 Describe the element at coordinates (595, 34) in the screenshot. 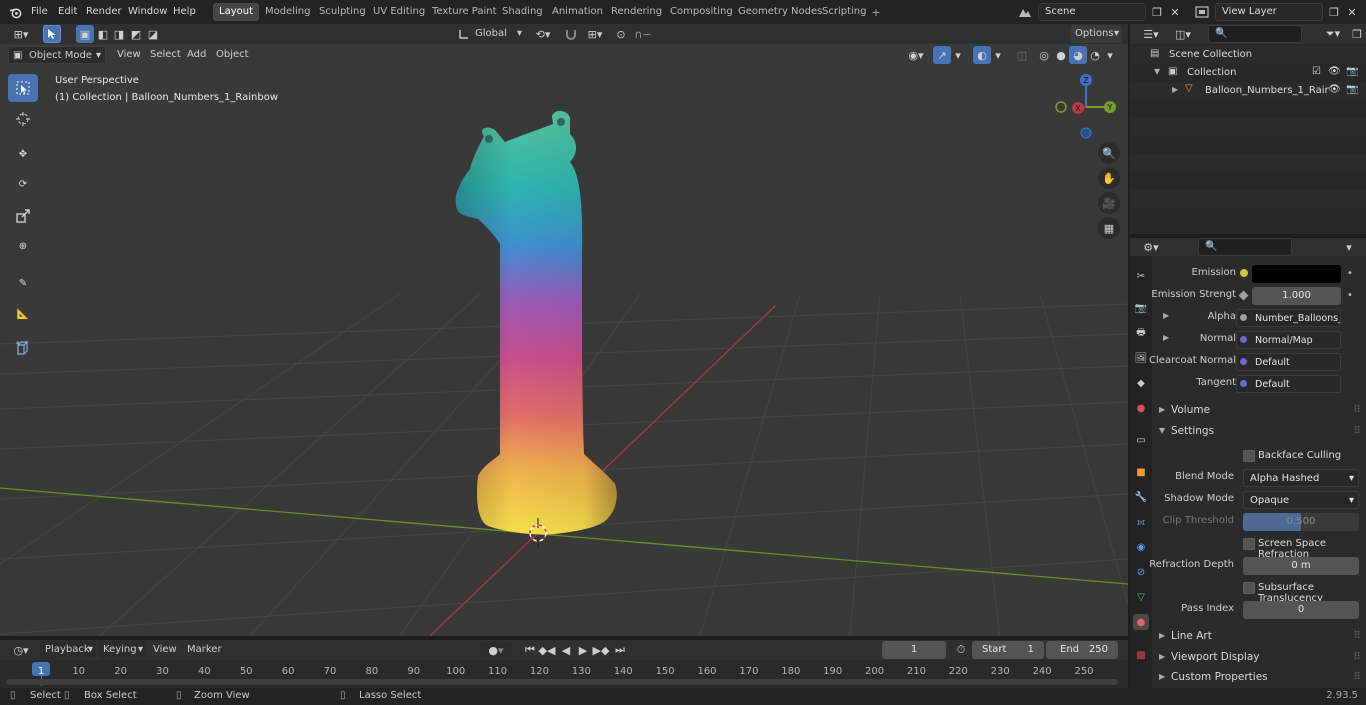

I see `snap-target-icon: ⊞▾` at that location.